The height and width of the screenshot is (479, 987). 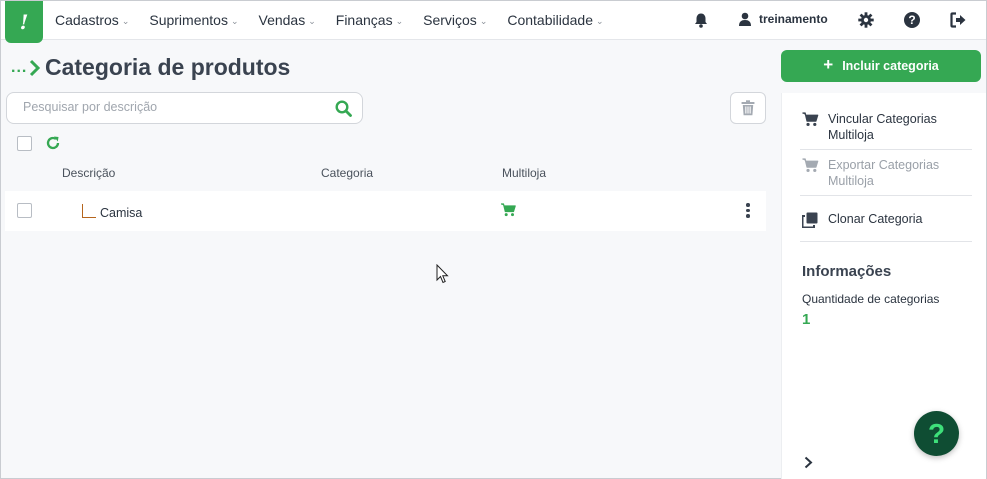 What do you see at coordinates (810, 222) in the screenshot?
I see `clone-icon` at bounding box center [810, 222].